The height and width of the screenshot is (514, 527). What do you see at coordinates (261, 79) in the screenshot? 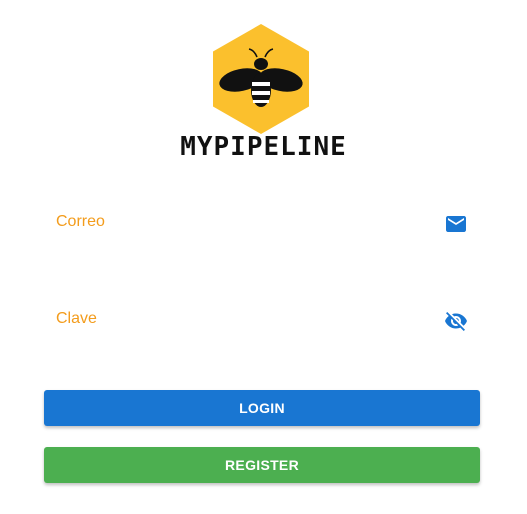
I see `bee-hexagon-logo-icon` at bounding box center [261, 79].